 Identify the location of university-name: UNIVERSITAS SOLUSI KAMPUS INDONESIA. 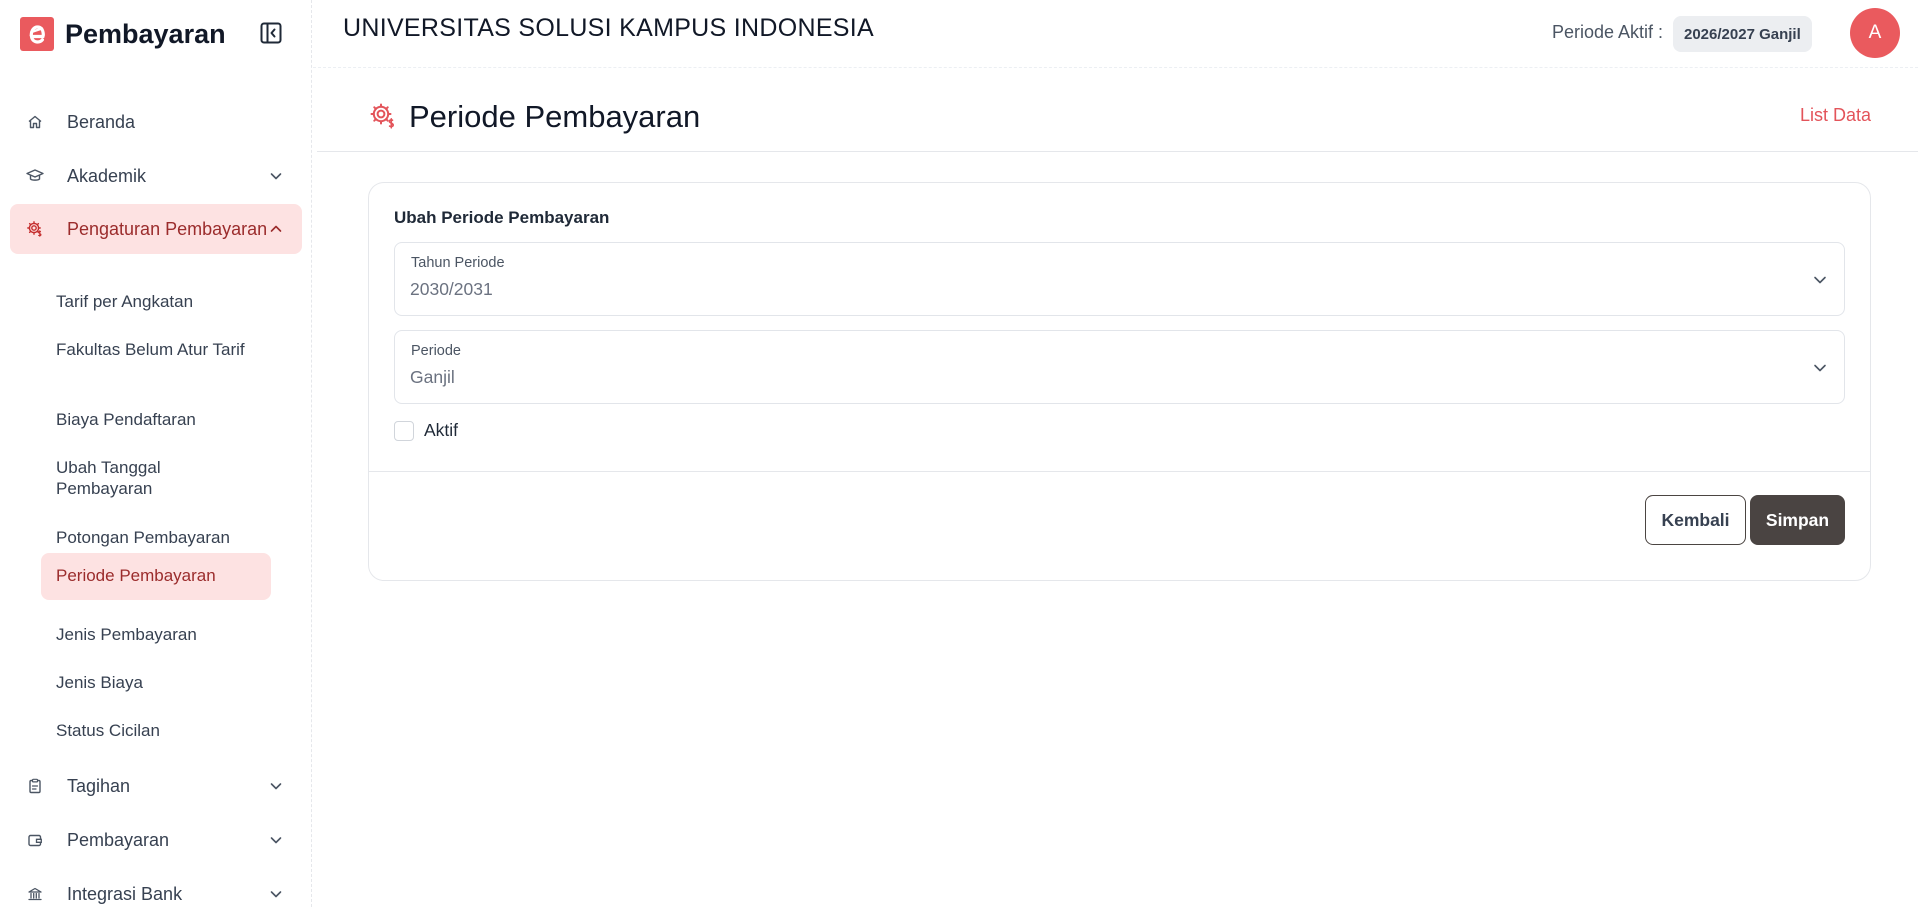
(608, 28).